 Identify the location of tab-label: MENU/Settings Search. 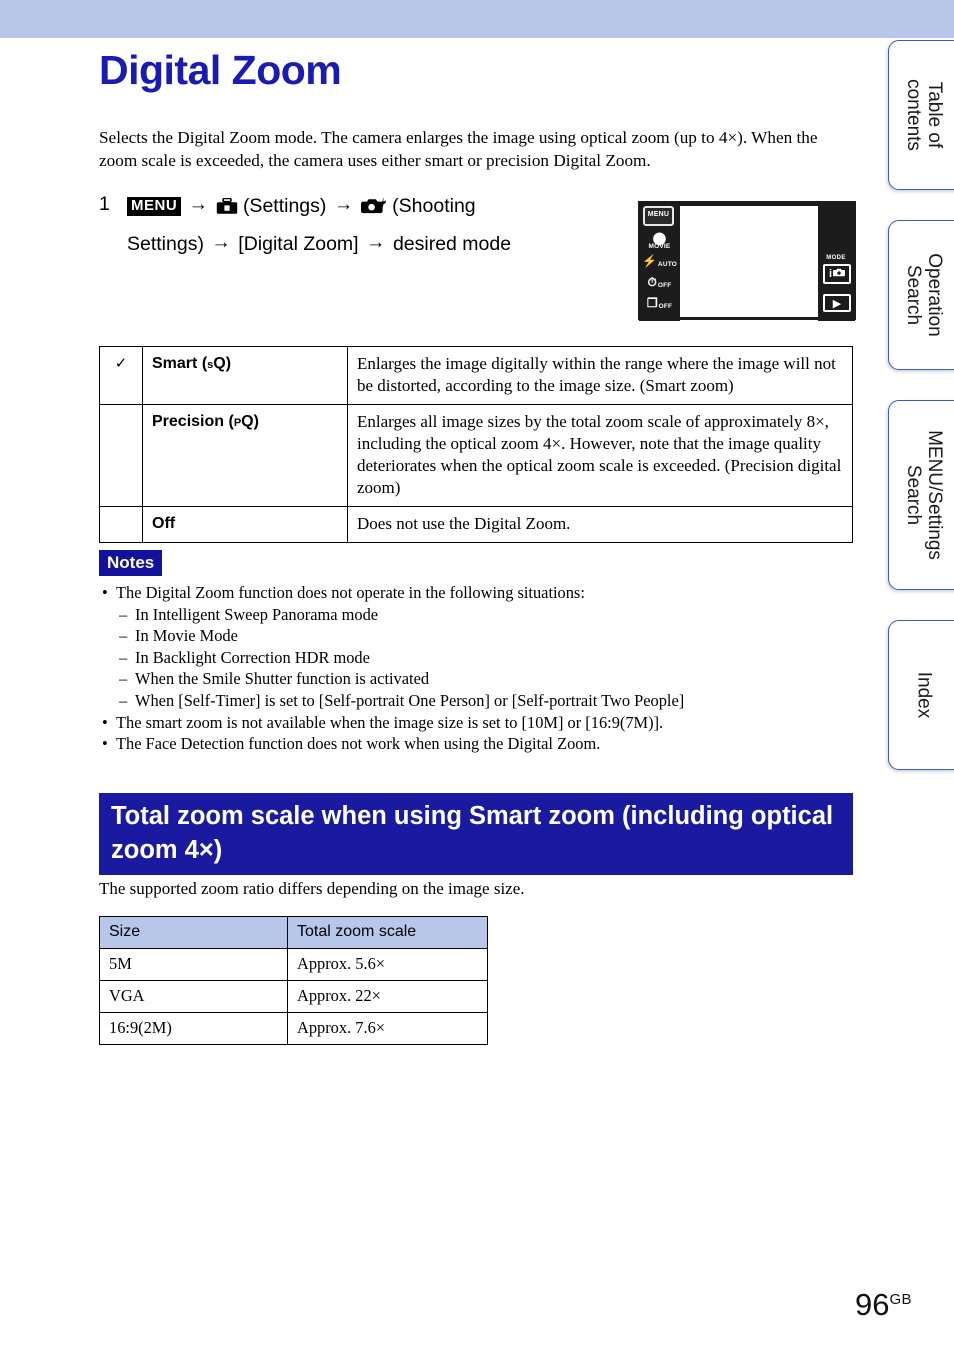
(924, 495).